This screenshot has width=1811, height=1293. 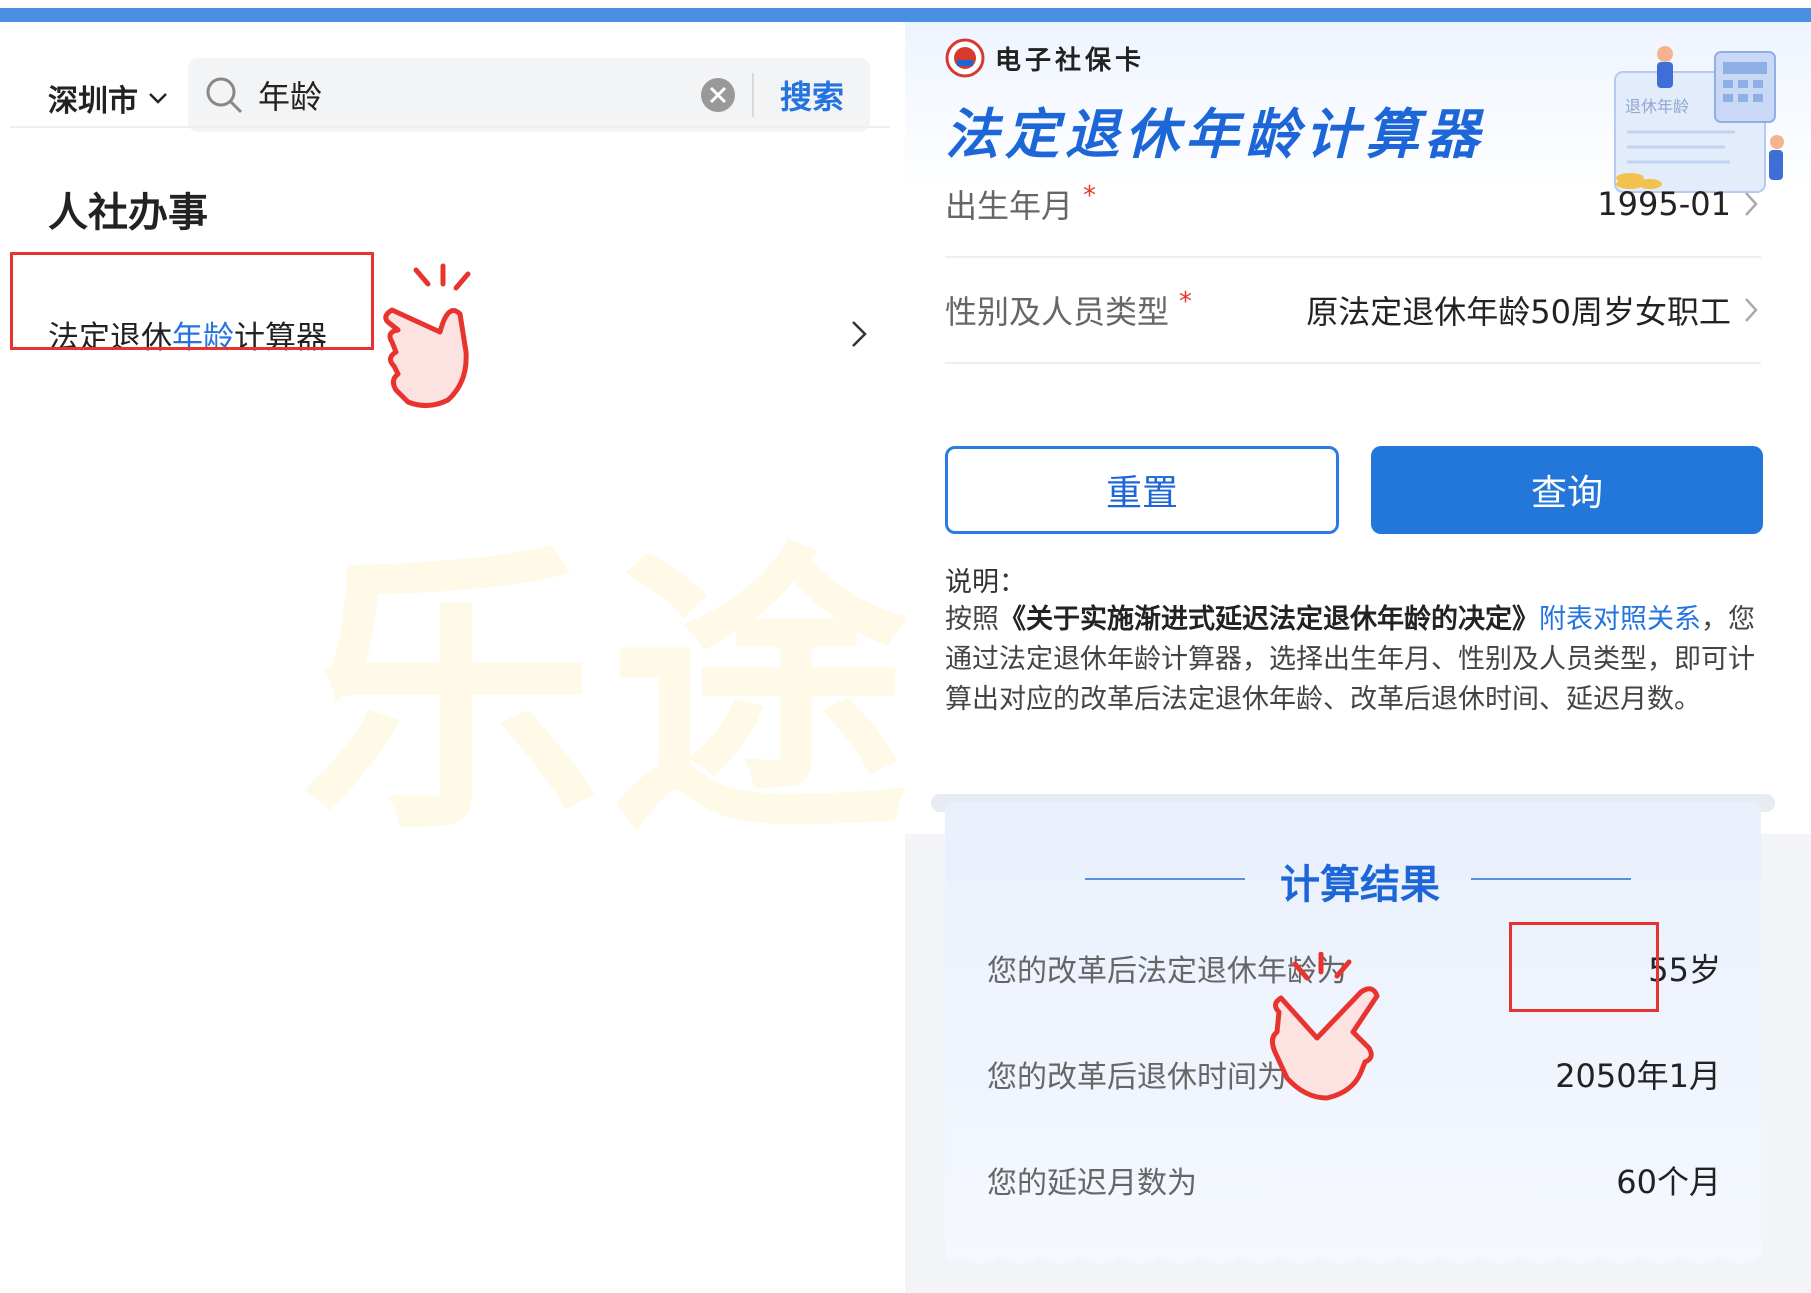 What do you see at coordinates (479, 95) in the screenshot?
I see `search-input` at bounding box center [479, 95].